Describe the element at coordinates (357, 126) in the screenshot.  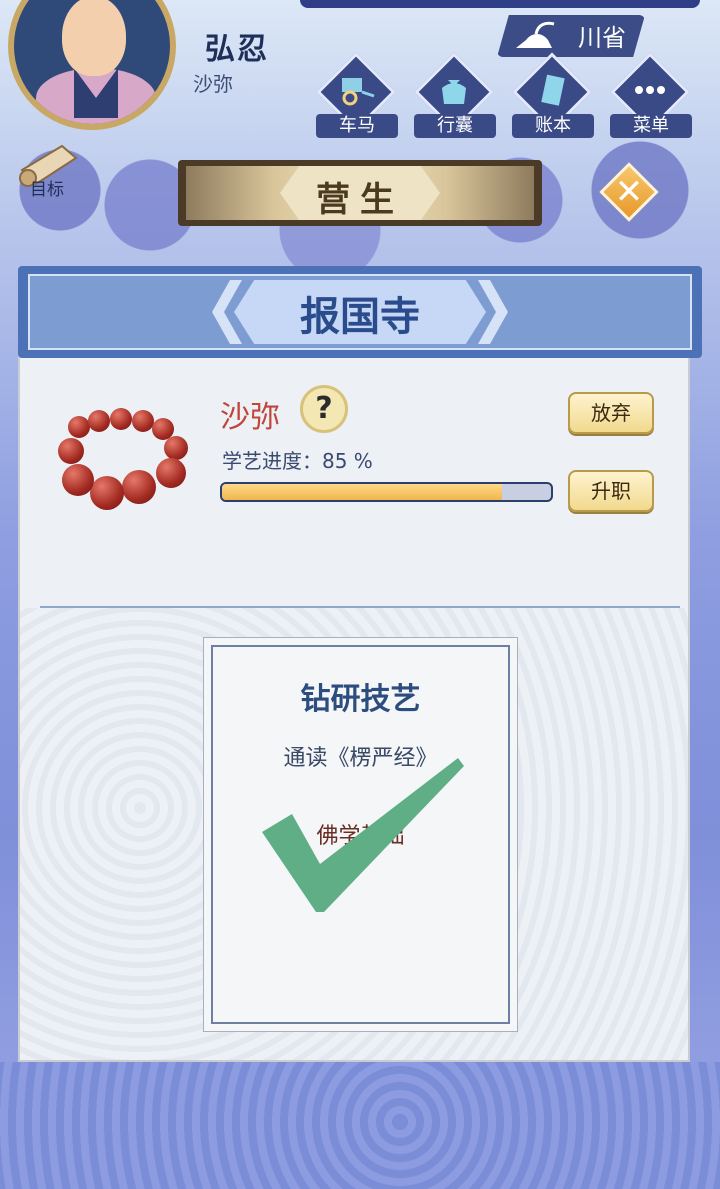
I see `nav-cart-label: 车马` at that location.